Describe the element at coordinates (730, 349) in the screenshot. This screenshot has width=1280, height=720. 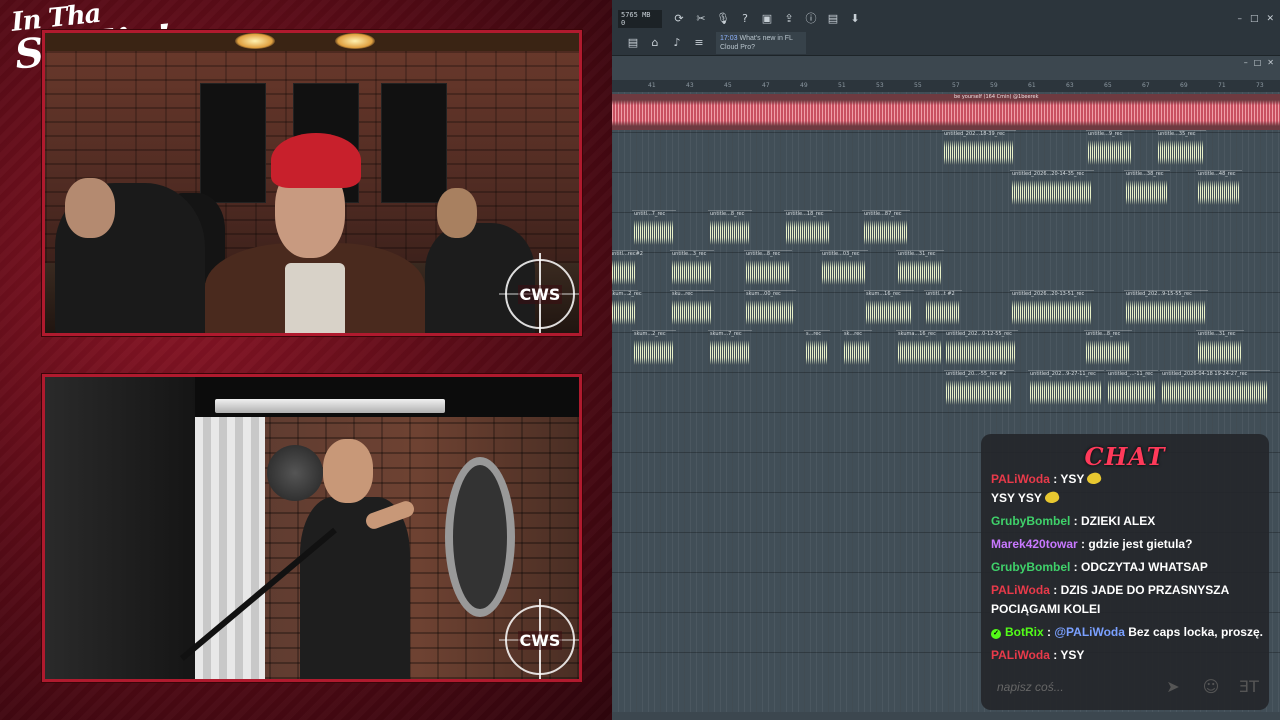
I see `audio-clip: skum...7_rec` at that location.